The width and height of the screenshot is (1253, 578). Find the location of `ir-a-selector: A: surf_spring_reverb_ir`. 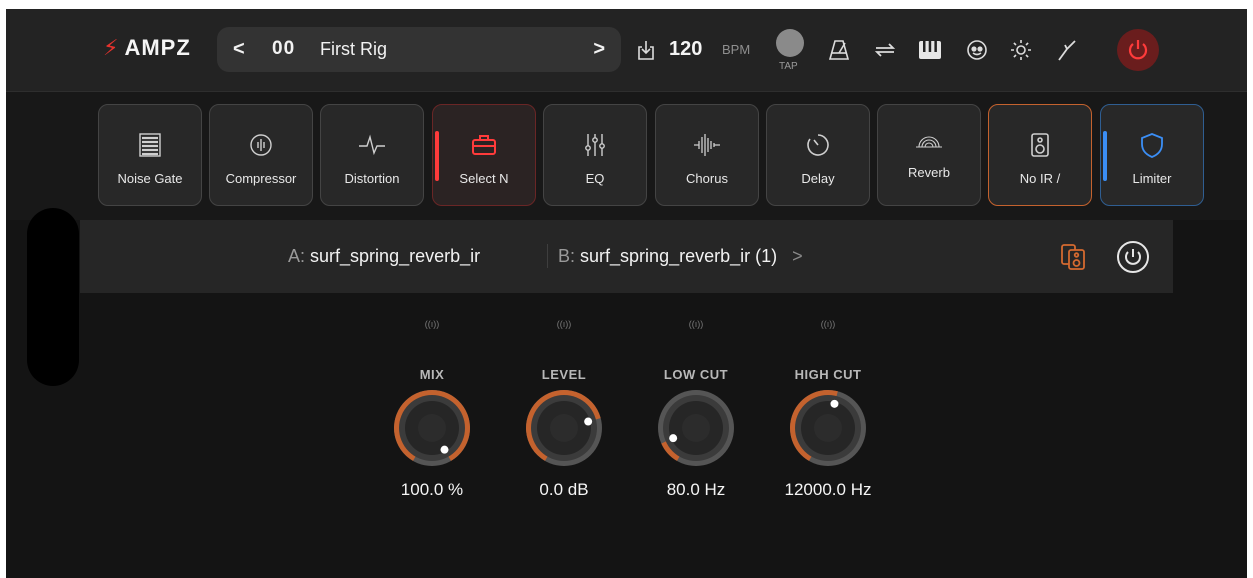

ir-a-selector: A: surf_spring_reverb_ir is located at coordinates (384, 256).